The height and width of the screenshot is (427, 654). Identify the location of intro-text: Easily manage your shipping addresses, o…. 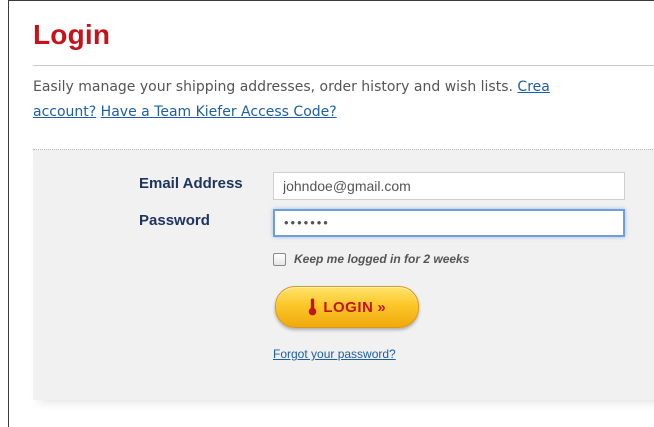
(343, 100).